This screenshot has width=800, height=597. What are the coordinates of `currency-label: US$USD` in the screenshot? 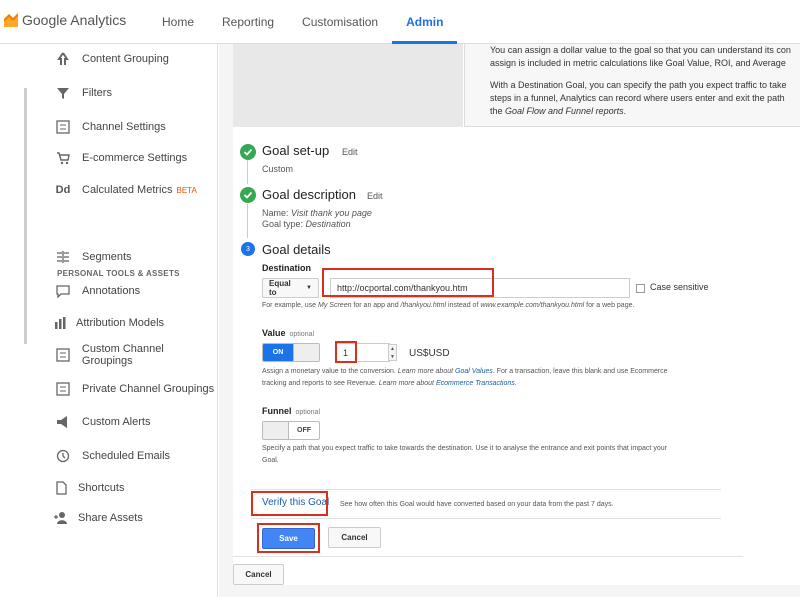 It's located at (429, 353).